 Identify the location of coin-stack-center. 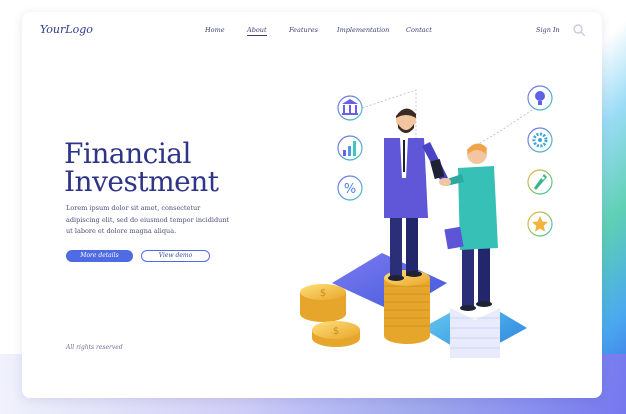
(407, 307).